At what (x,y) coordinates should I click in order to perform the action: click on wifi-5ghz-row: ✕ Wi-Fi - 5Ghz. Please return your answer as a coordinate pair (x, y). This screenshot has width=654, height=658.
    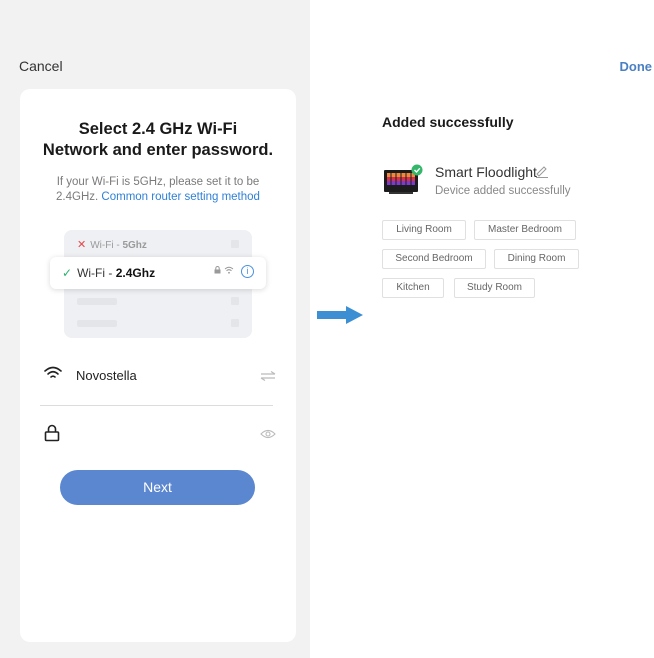
    Looking at the image, I should click on (112, 244).